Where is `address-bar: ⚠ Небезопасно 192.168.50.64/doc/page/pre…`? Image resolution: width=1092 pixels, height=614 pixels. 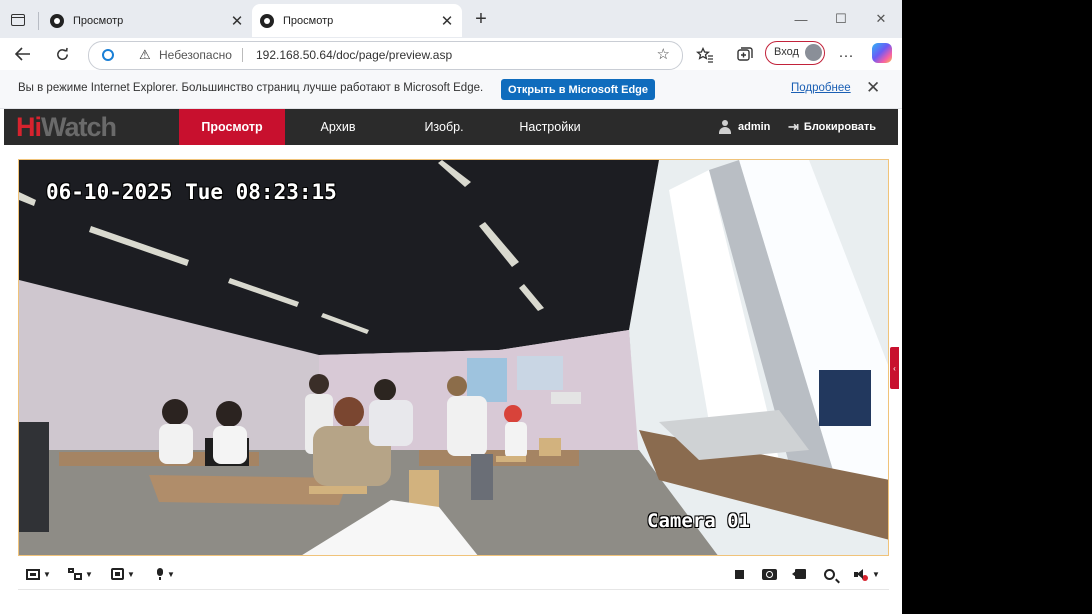 address-bar: ⚠ Небезопасно 192.168.50.64/doc/page/pre… is located at coordinates (385, 55).